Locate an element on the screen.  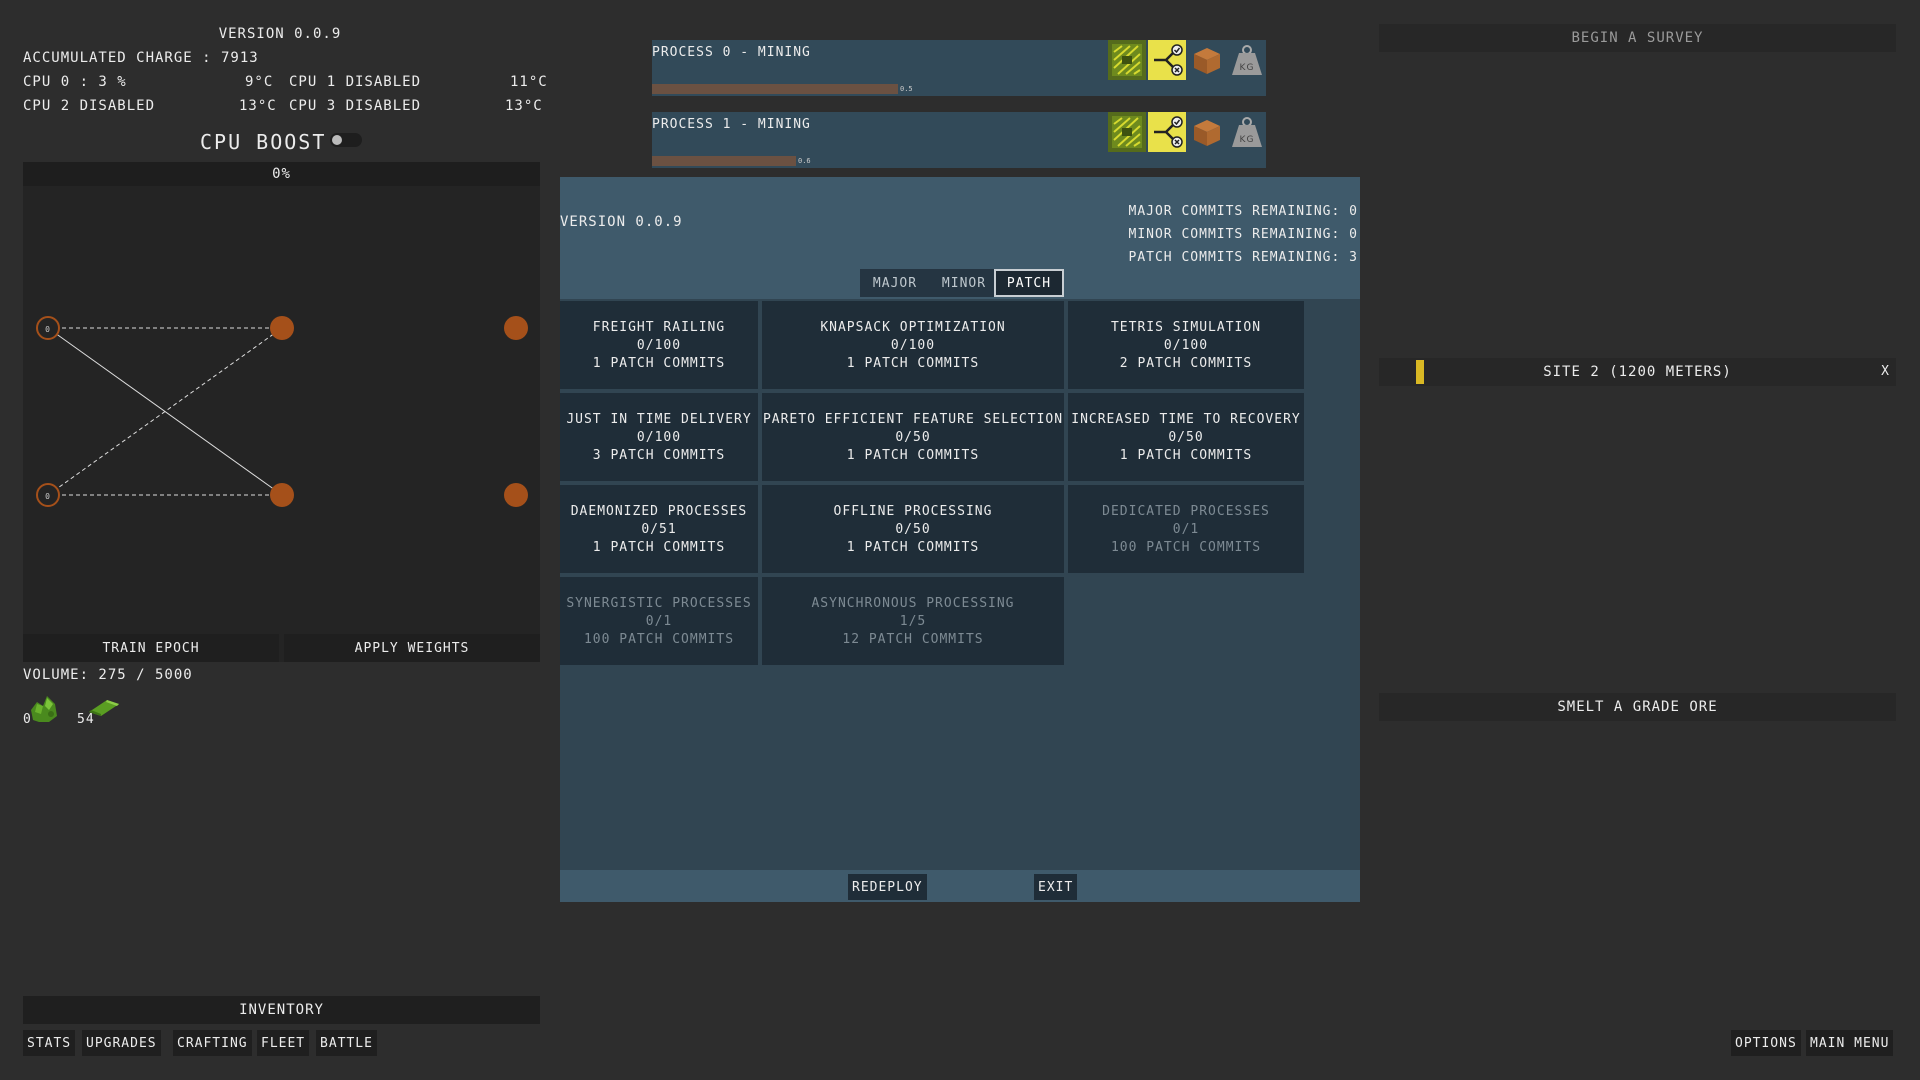
exit-button: exit is located at coordinates (1056, 887).